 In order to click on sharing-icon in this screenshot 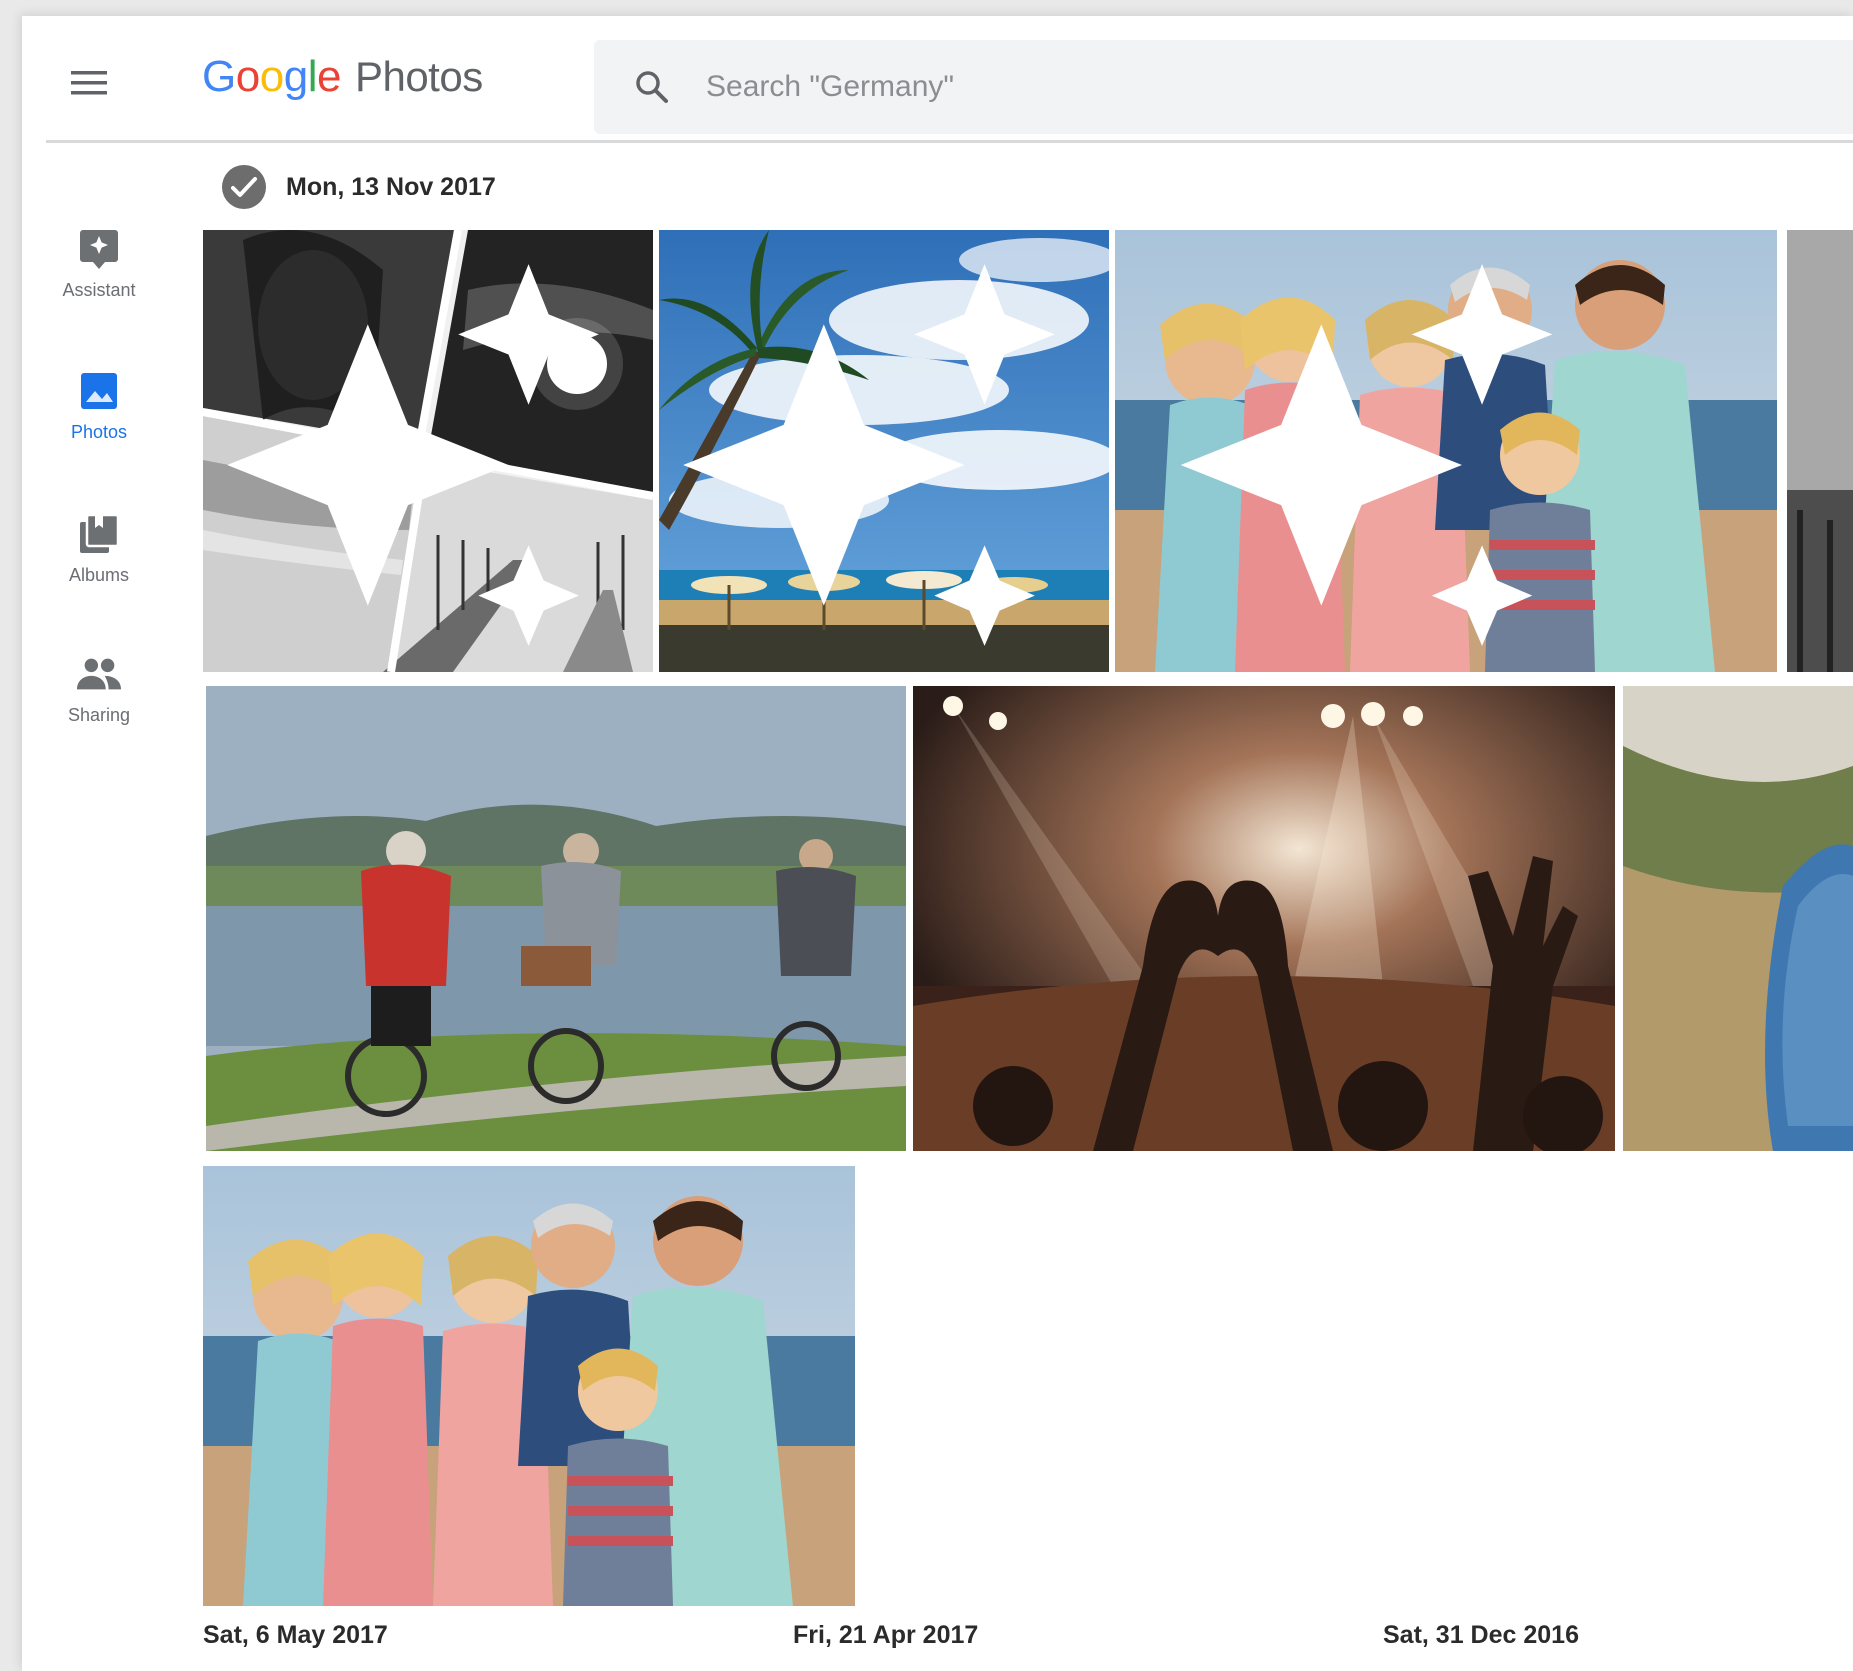, I will do `click(99, 674)`.